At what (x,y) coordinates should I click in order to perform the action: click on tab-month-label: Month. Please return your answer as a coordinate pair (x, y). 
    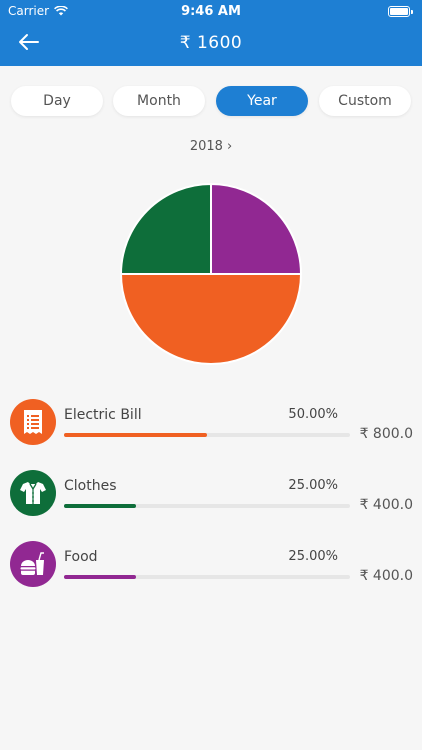
    Looking at the image, I should click on (159, 101).